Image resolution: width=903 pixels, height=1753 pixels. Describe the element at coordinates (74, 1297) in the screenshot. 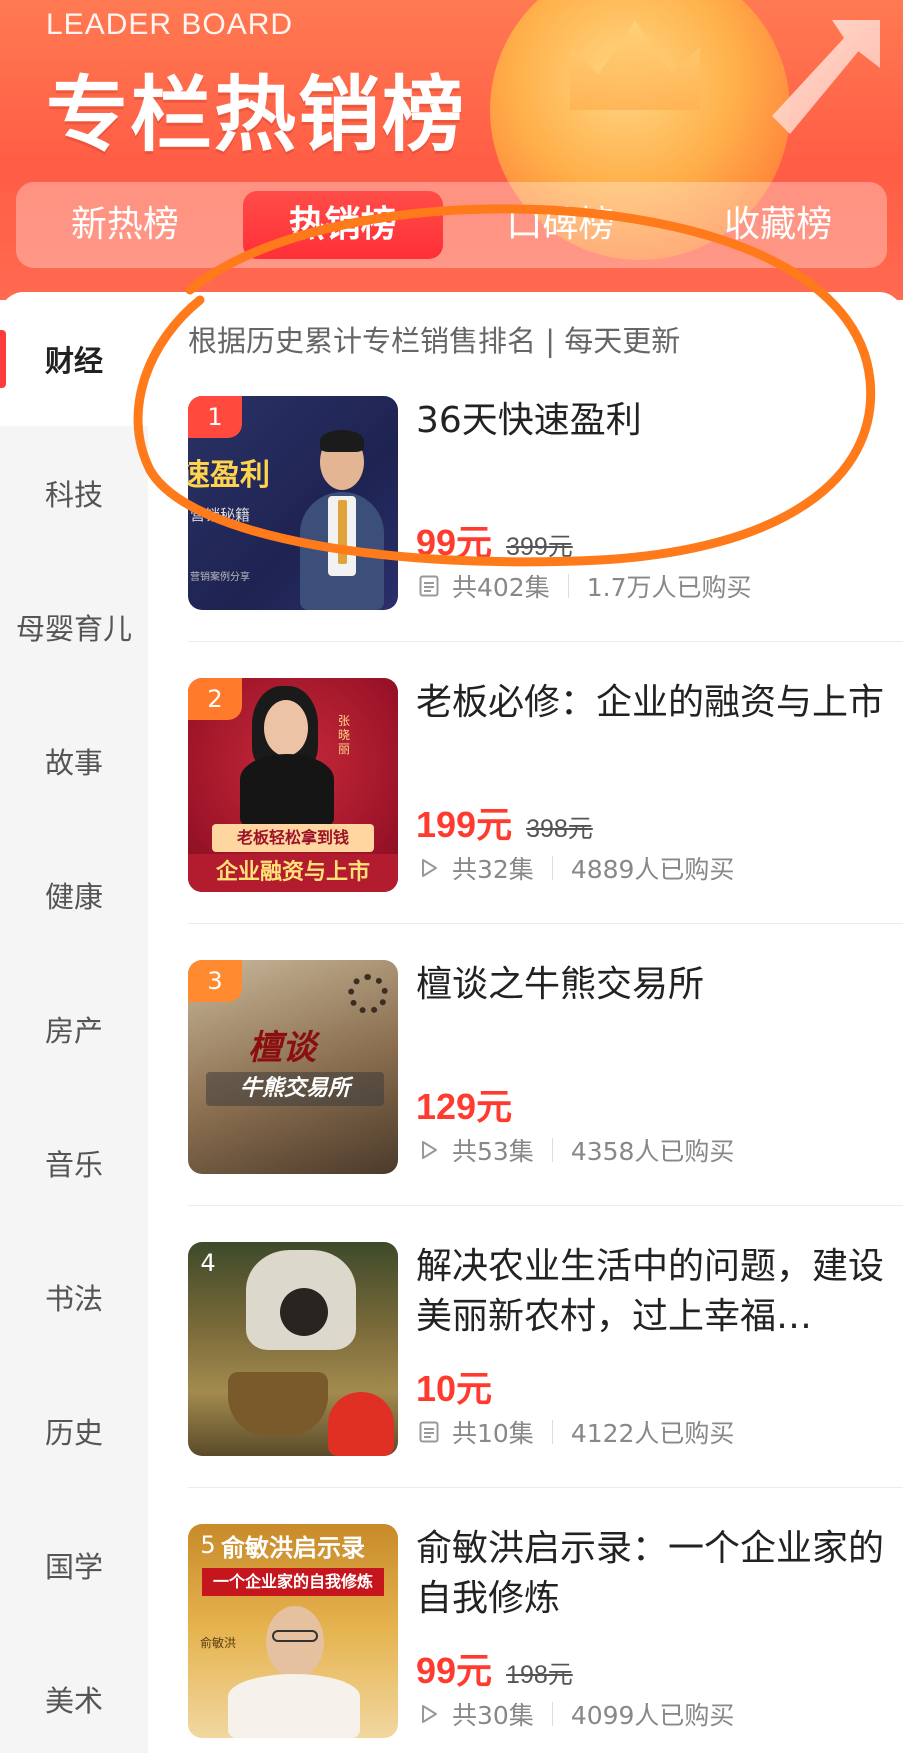

I see `sidebar-item-calligraphy: 书法` at that location.